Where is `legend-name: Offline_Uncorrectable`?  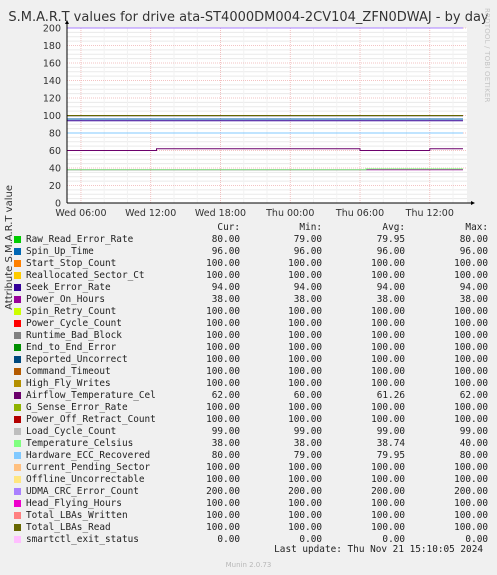 legend-name: Offline_Uncorrectable is located at coordinates (85, 479).